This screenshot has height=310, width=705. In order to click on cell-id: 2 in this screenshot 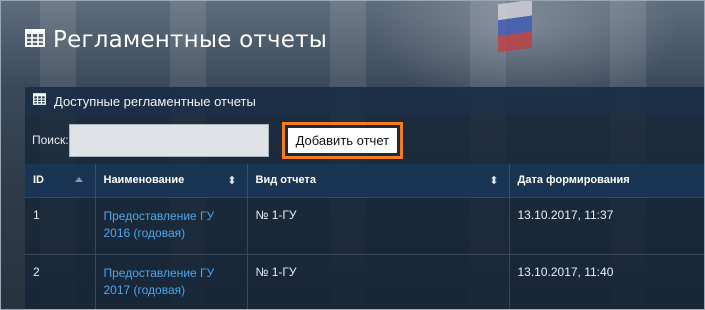, I will do `click(60, 281)`.